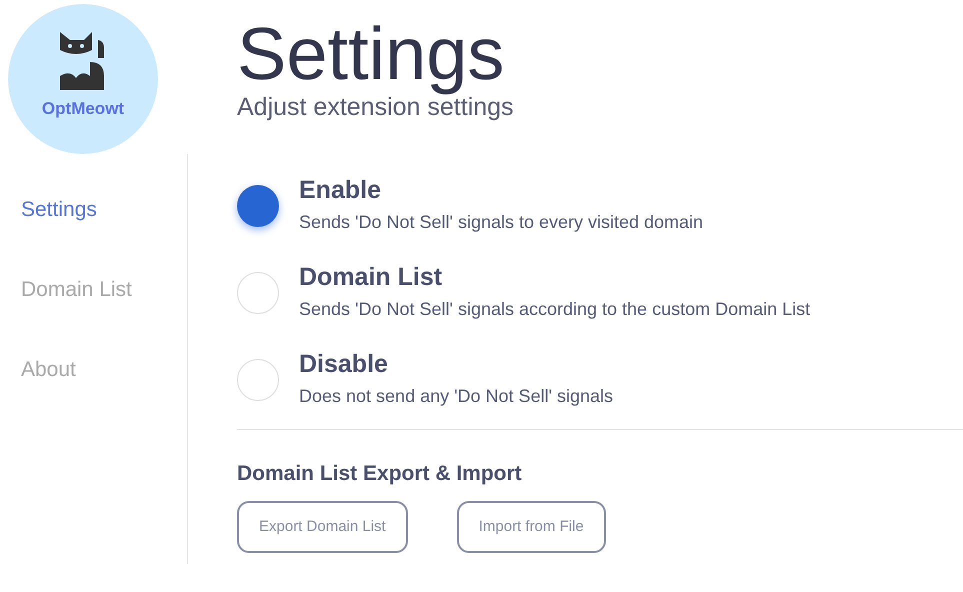 This screenshot has width=963, height=592. Describe the element at coordinates (340, 190) in the screenshot. I see `option-title: Enable` at that location.